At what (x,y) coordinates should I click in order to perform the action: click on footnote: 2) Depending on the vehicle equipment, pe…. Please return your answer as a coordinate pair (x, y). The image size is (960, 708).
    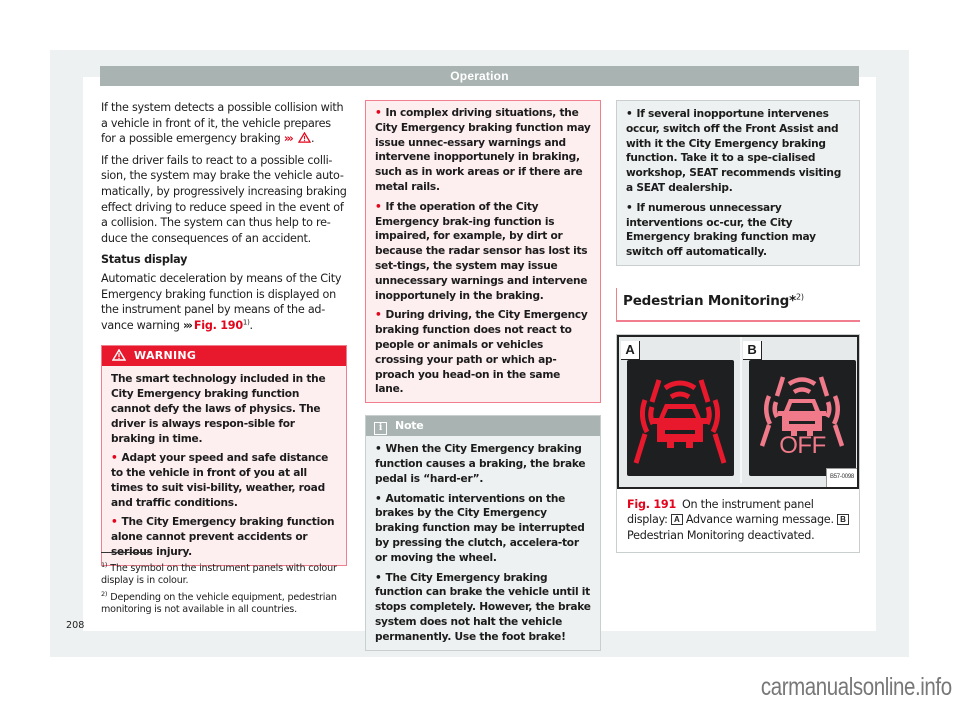
    Looking at the image, I should click on (219, 602).